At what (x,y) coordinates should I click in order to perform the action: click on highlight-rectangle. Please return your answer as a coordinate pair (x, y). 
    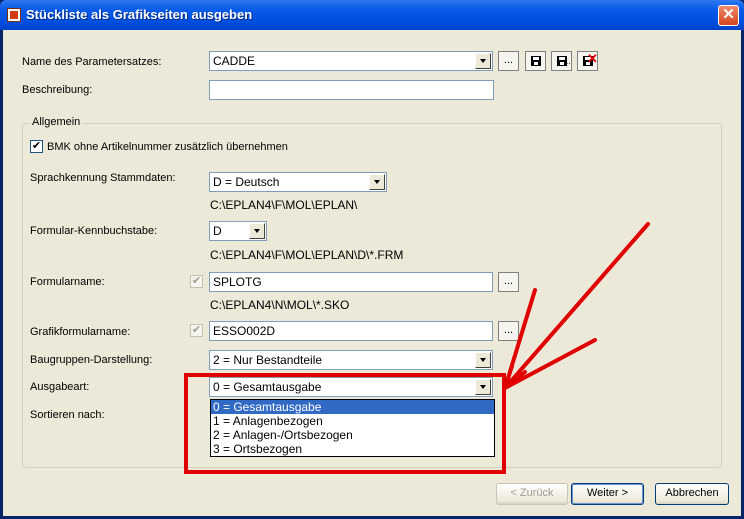
    Looking at the image, I should click on (345, 423).